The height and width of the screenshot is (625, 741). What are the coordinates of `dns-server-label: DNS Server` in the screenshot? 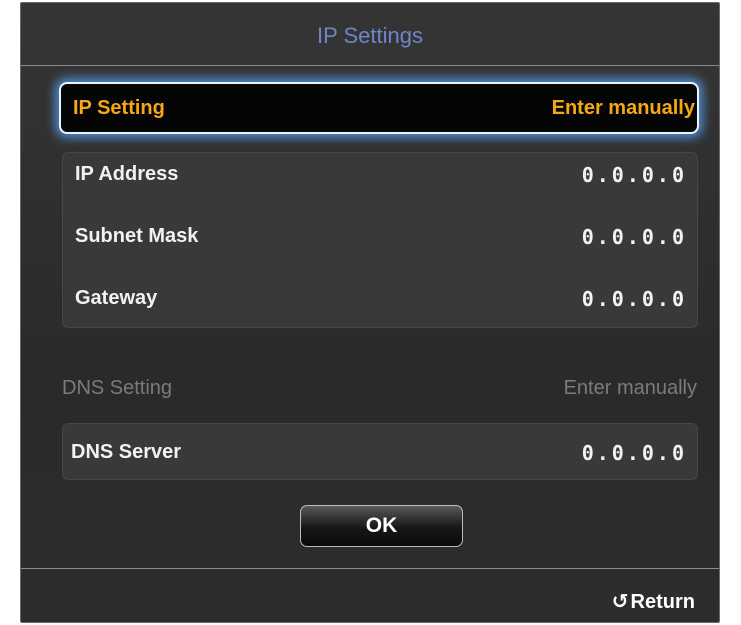 It's located at (126, 452).